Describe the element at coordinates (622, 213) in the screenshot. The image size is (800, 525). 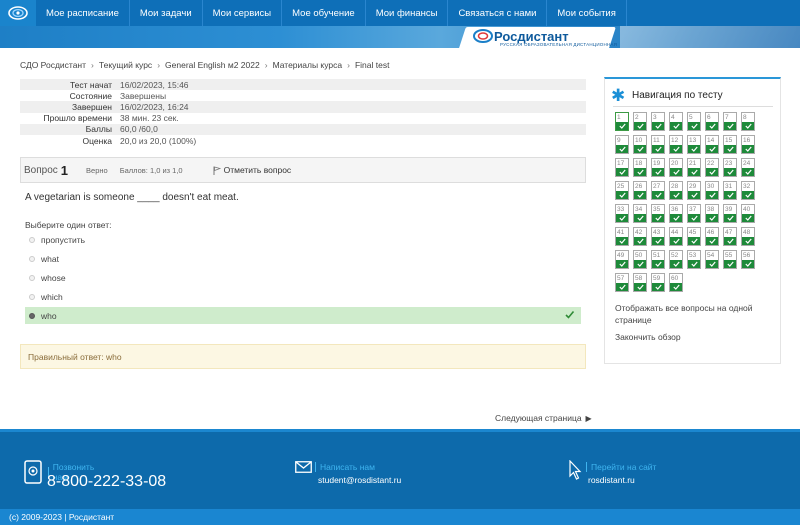
I see `question-nav-button: 33` at that location.